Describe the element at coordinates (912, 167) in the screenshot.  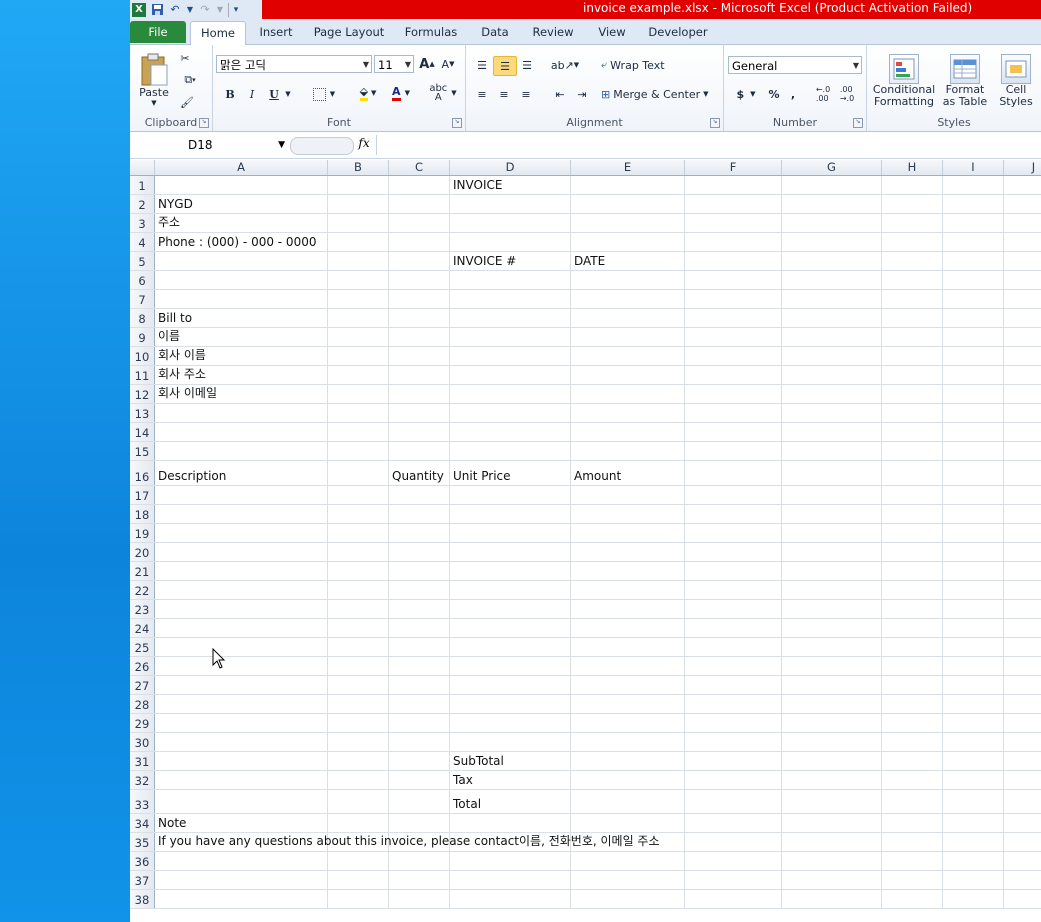
I see `column-header-h: H` at that location.